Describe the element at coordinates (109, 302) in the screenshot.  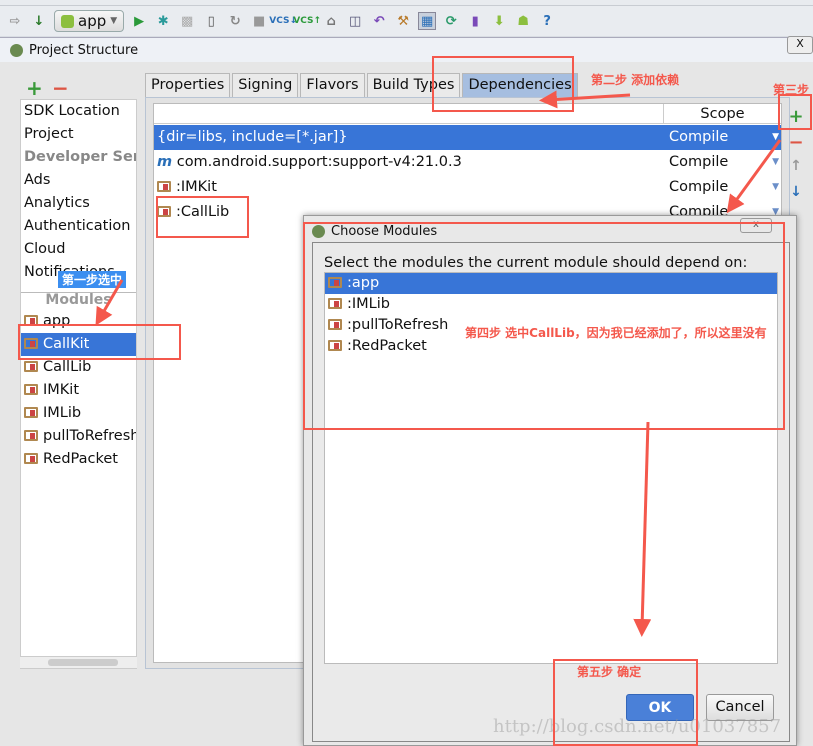
I see `arrow-step1` at that location.